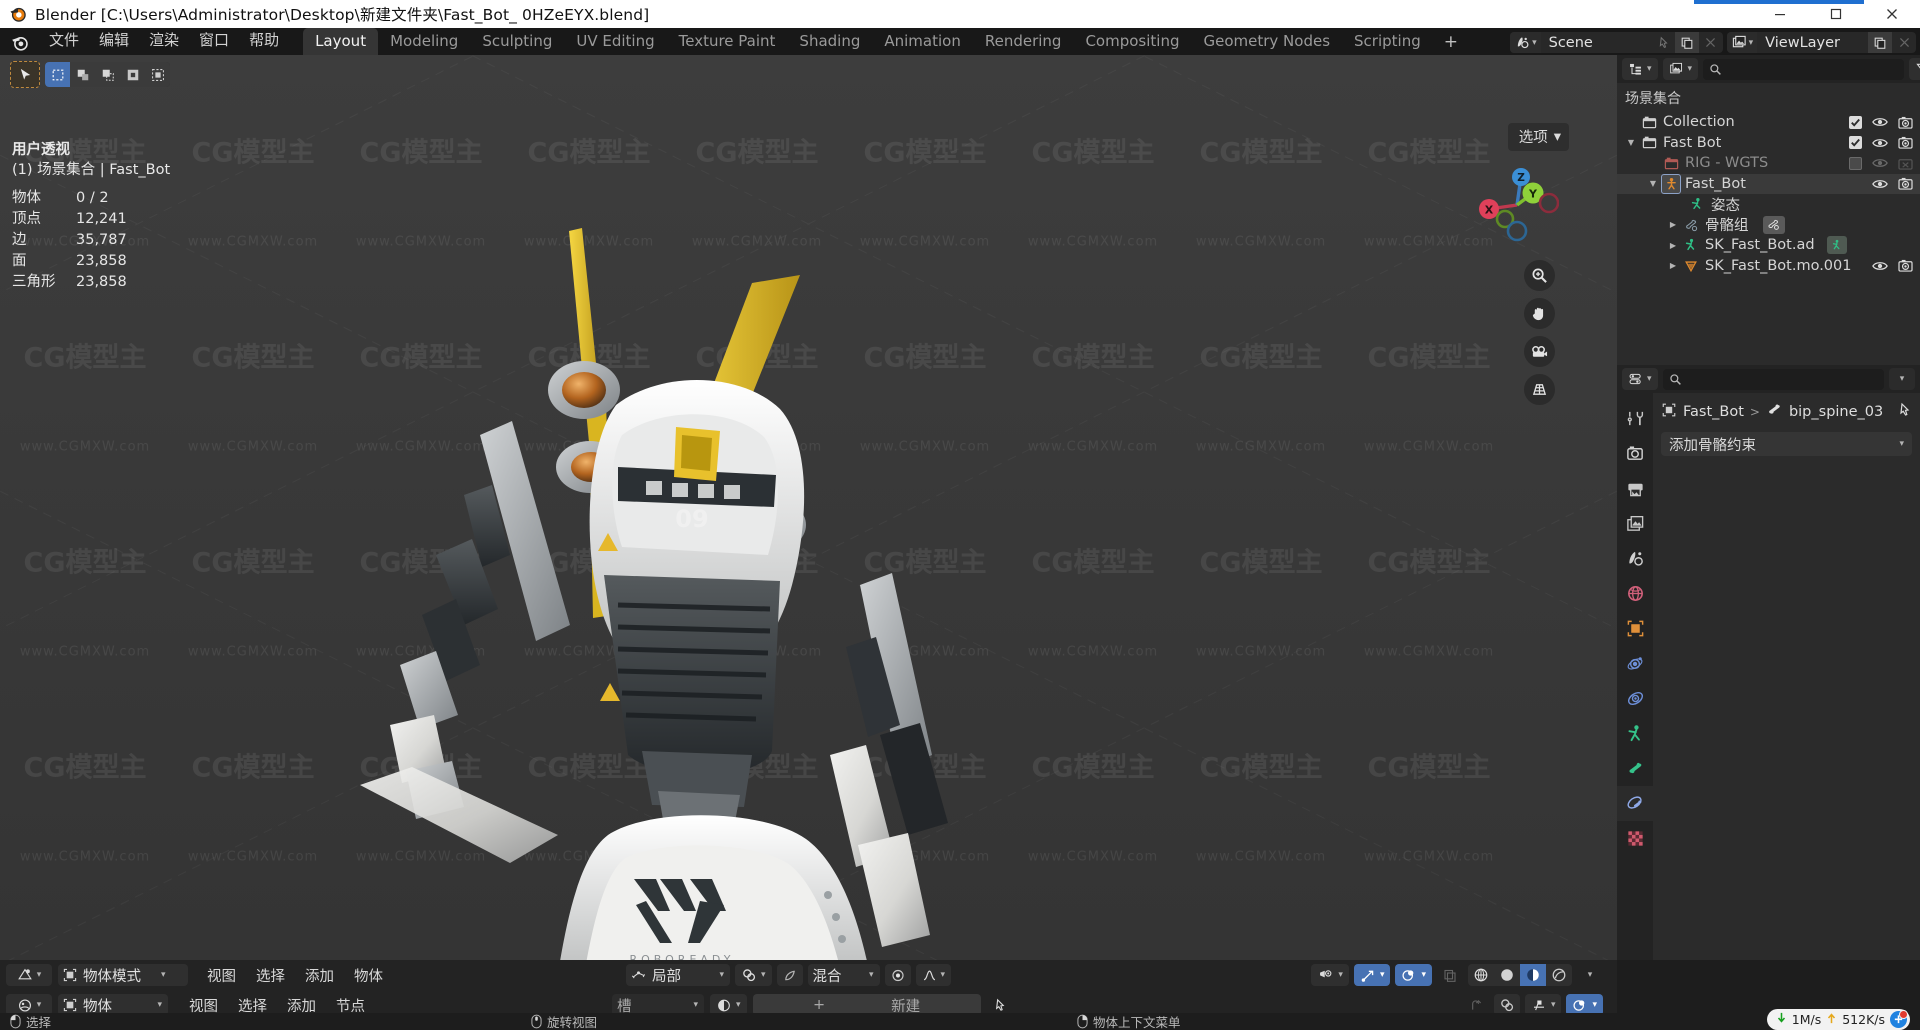 The height and width of the screenshot is (1030, 1920). I want to click on tab-compositing: Compositing, so click(1132, 41).